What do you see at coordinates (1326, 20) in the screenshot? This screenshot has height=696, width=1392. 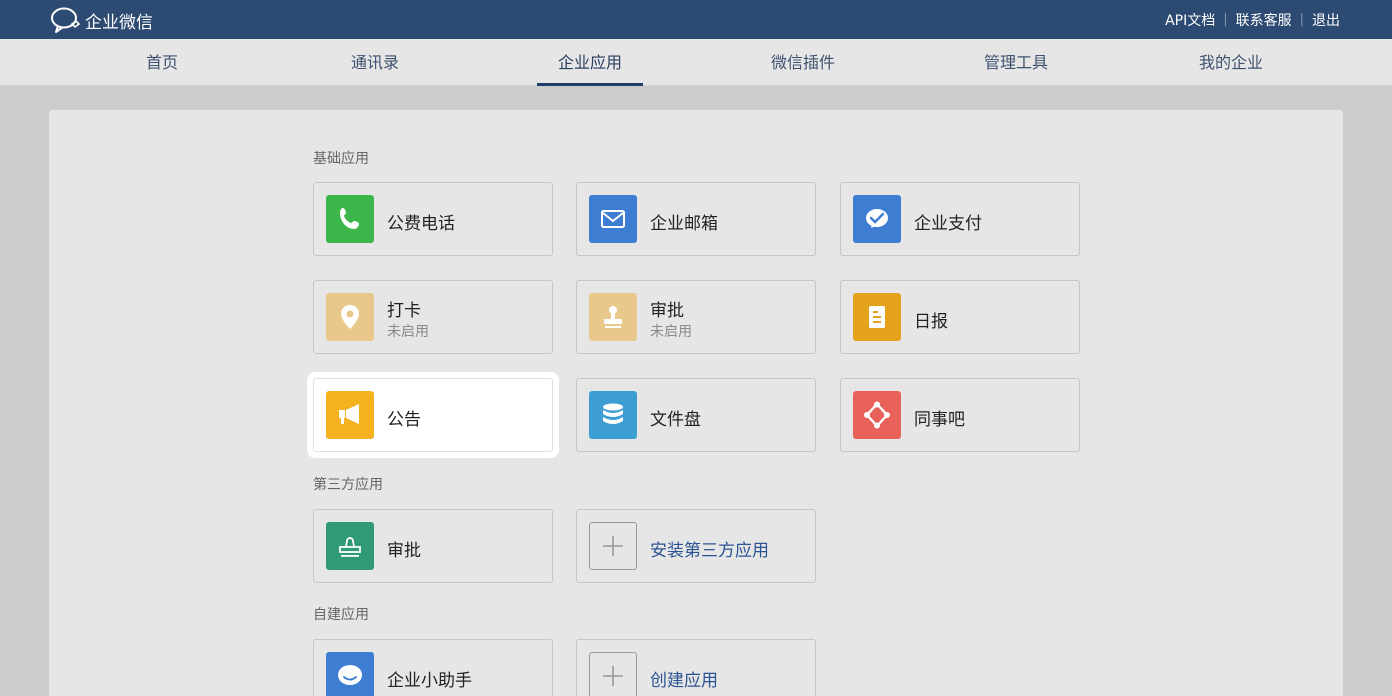 I see `logout-link: 退出` at bounding box center [1326, 20].